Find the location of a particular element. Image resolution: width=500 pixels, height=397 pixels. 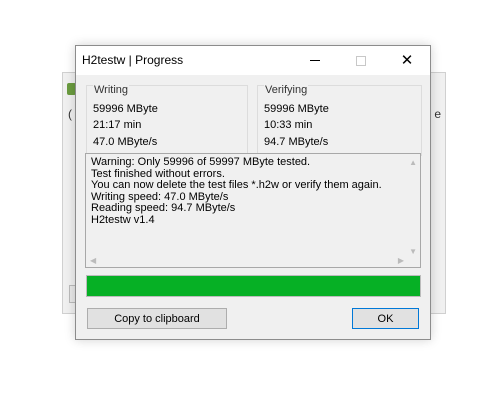

horizontal-scrollbar: ◀ ▶ is located at coordinates (246, 259).